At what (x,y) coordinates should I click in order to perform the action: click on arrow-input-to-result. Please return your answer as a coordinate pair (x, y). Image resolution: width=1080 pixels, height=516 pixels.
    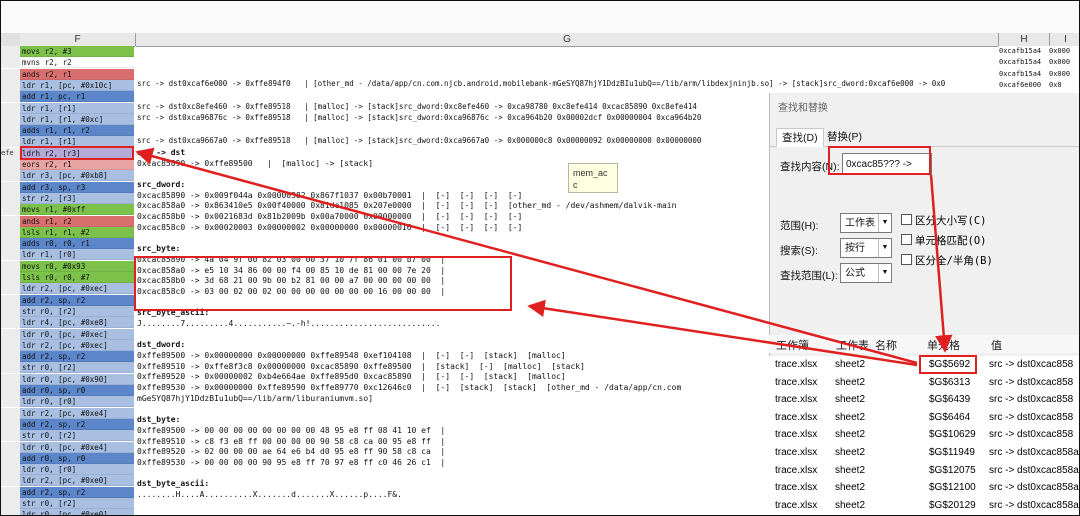
    Looking at the image, I should click on (941, 263).